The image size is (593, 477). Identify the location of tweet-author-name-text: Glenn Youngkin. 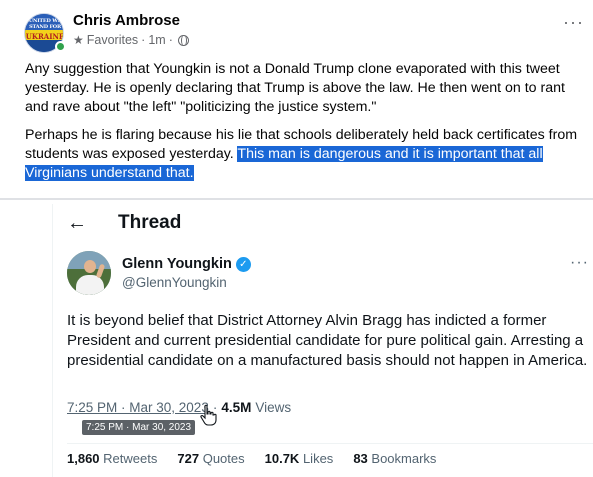
(177, 264).